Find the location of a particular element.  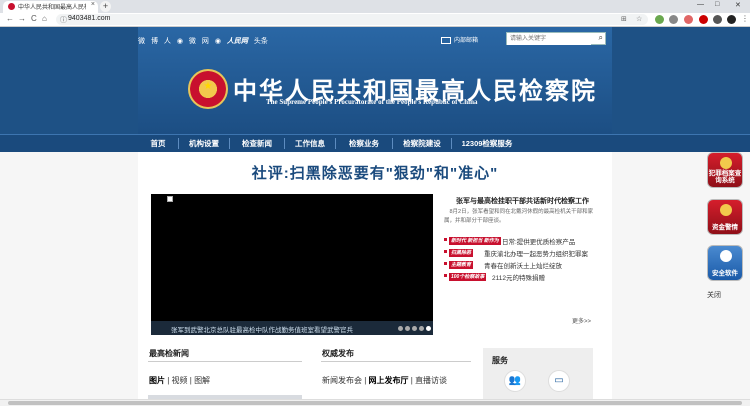

weibo-icon: 微 is located at coordinates (141, 41).